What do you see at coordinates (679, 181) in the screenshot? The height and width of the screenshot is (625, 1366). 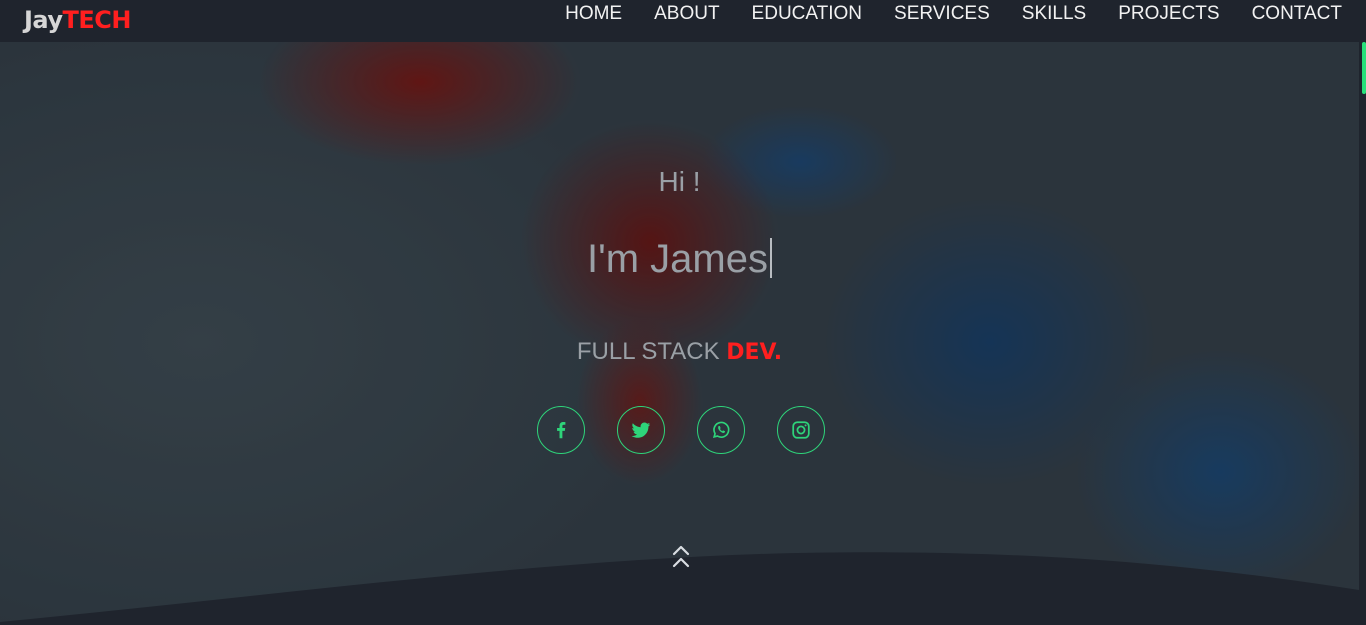 I see `hero-greeting: Hi !` at bounding box center [679, 181].